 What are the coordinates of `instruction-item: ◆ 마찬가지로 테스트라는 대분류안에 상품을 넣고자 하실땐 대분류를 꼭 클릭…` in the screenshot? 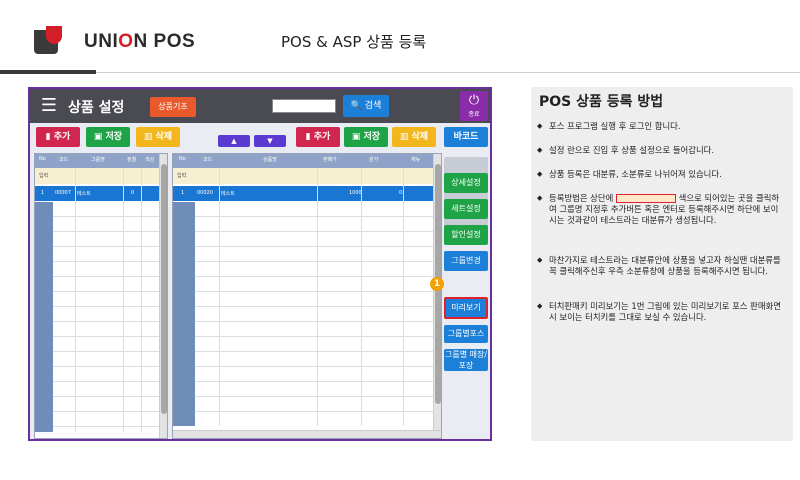 It's located at (659, 265).